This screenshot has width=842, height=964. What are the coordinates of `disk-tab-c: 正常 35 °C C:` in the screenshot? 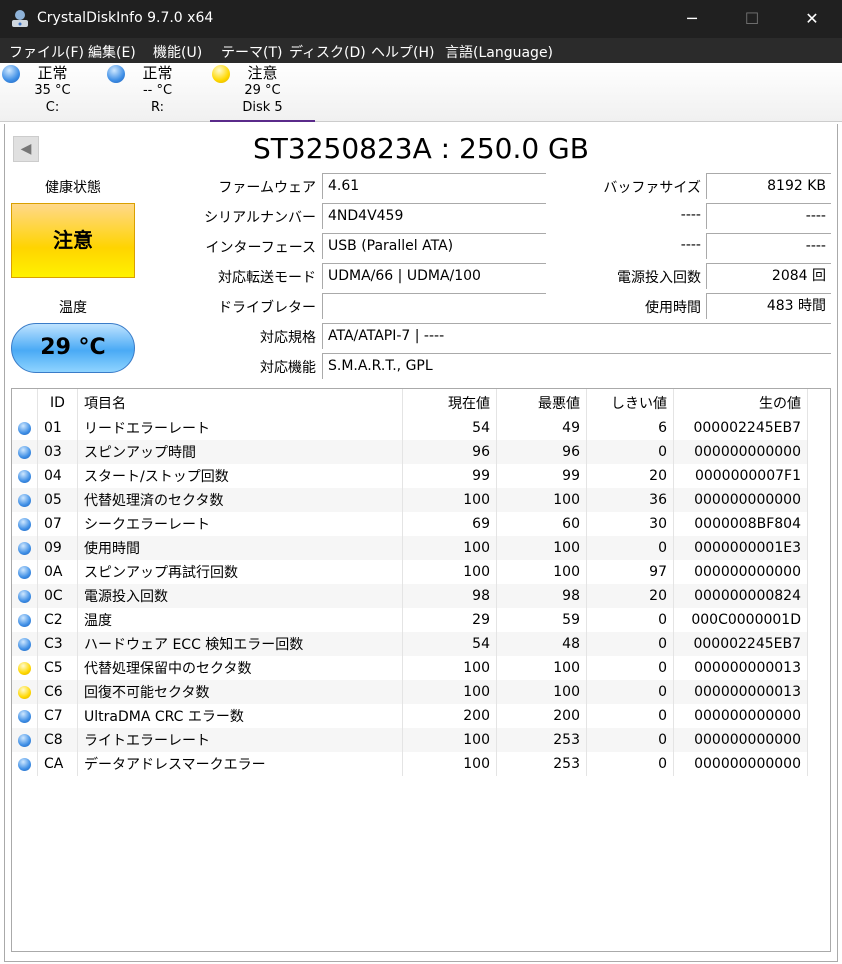 It's located at (52, 92).